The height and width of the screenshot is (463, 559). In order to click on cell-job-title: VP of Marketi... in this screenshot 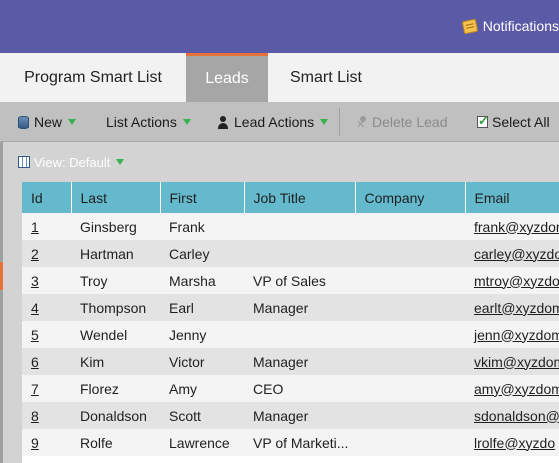, I will do `click(299, 442)`.